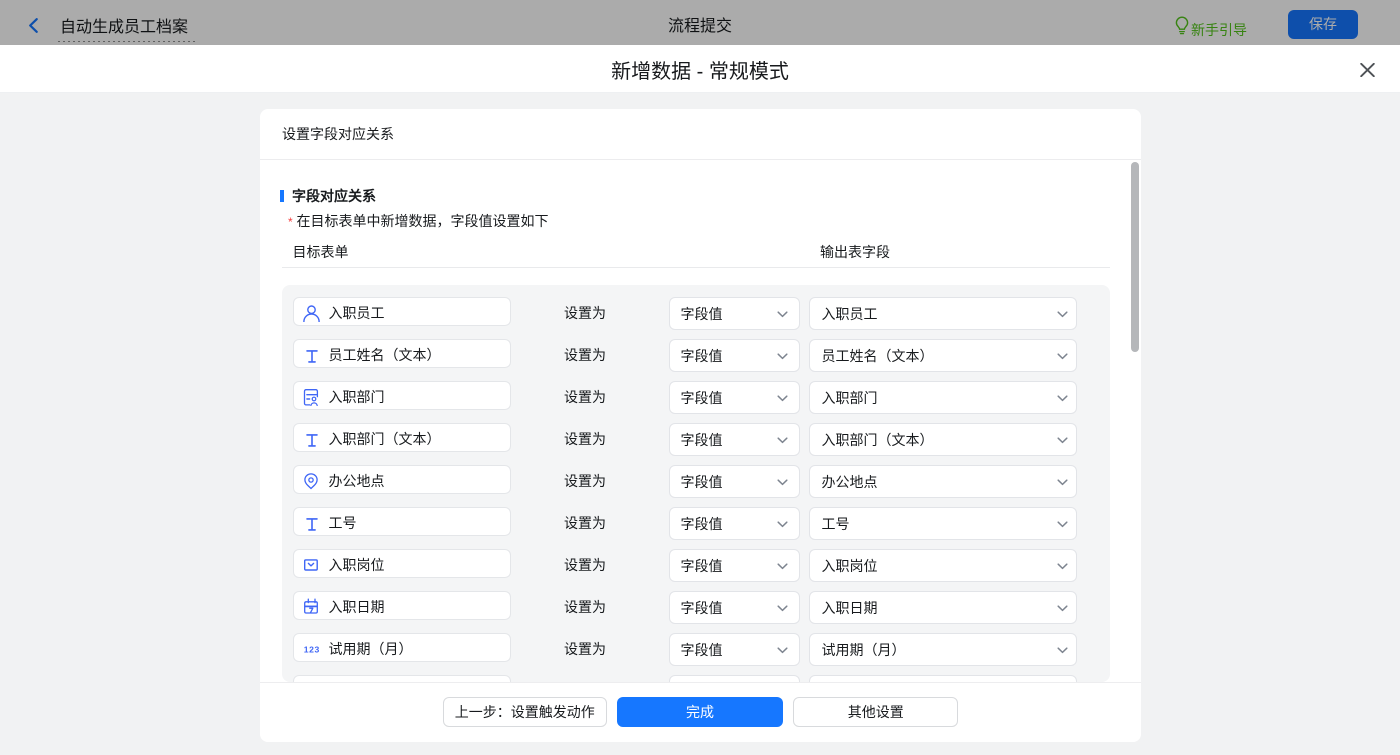 This screenshot has height=755, width=1400. What do you see at coordinates (312, 649) in the screenshot?
I see `svg-text: 123` at bounding box center [312, 649].